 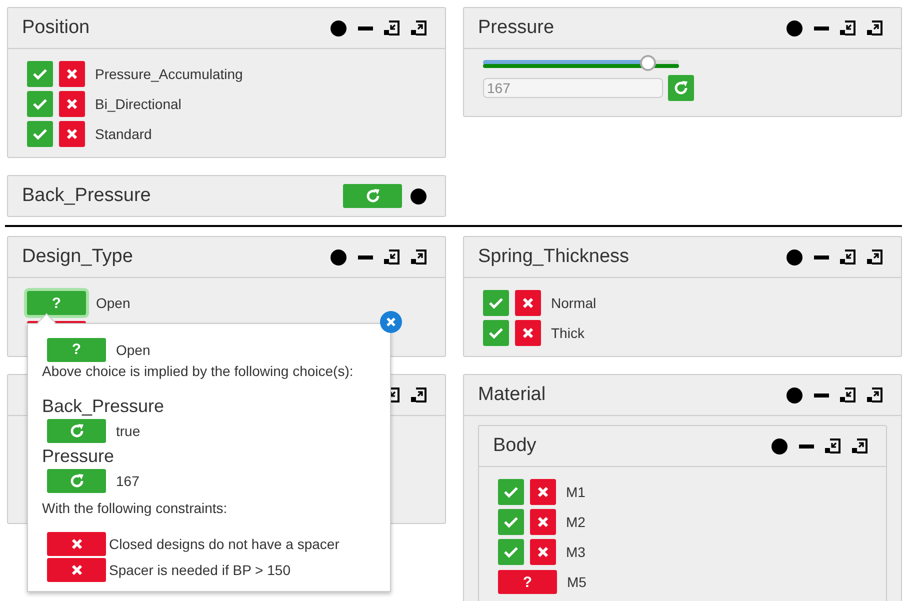 I want to click on explanation-text: Above choice is implied by the following choice(s):, so click(x=198, y=371).